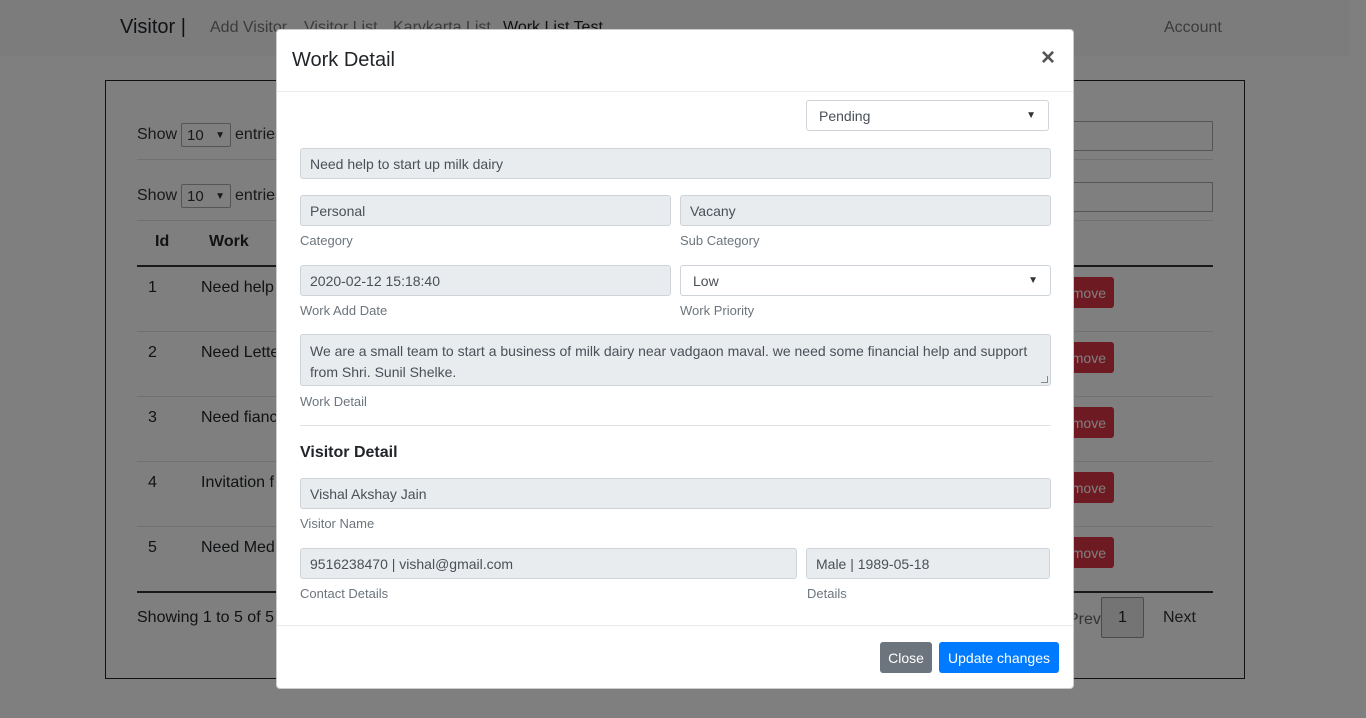 Image resolution: width=1366 pixels, height=718 pixels. I want to click on category-field: Personal, so click(485, 210).